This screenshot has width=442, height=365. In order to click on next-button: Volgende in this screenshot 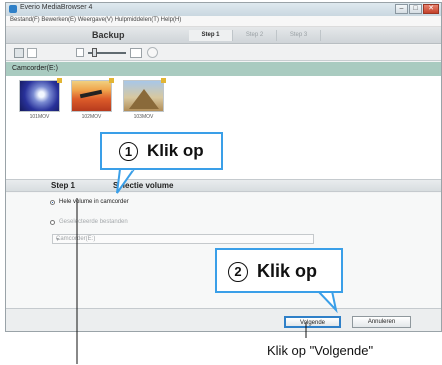, I will do `click(312, 322)`.